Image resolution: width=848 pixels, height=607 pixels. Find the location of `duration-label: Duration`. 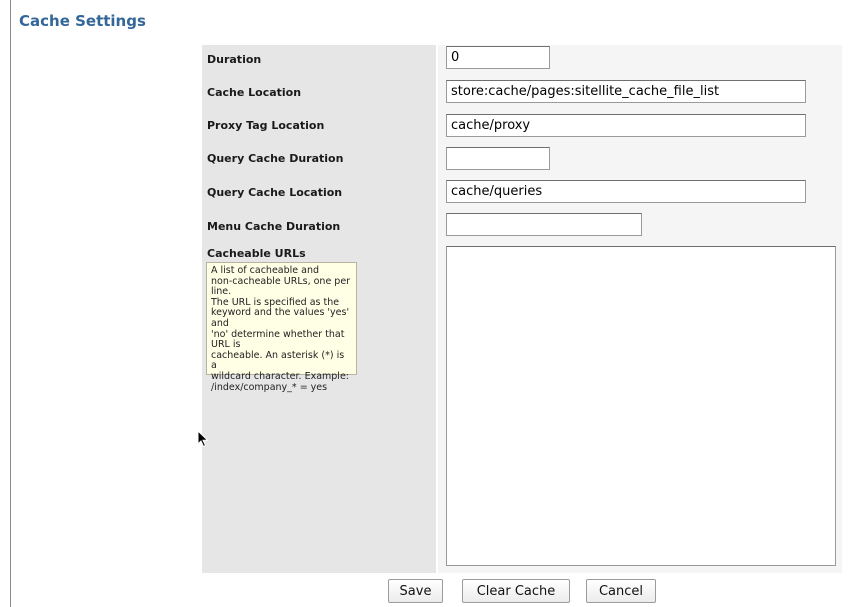

duration-label: Duration is located at coordinates (234, 59).